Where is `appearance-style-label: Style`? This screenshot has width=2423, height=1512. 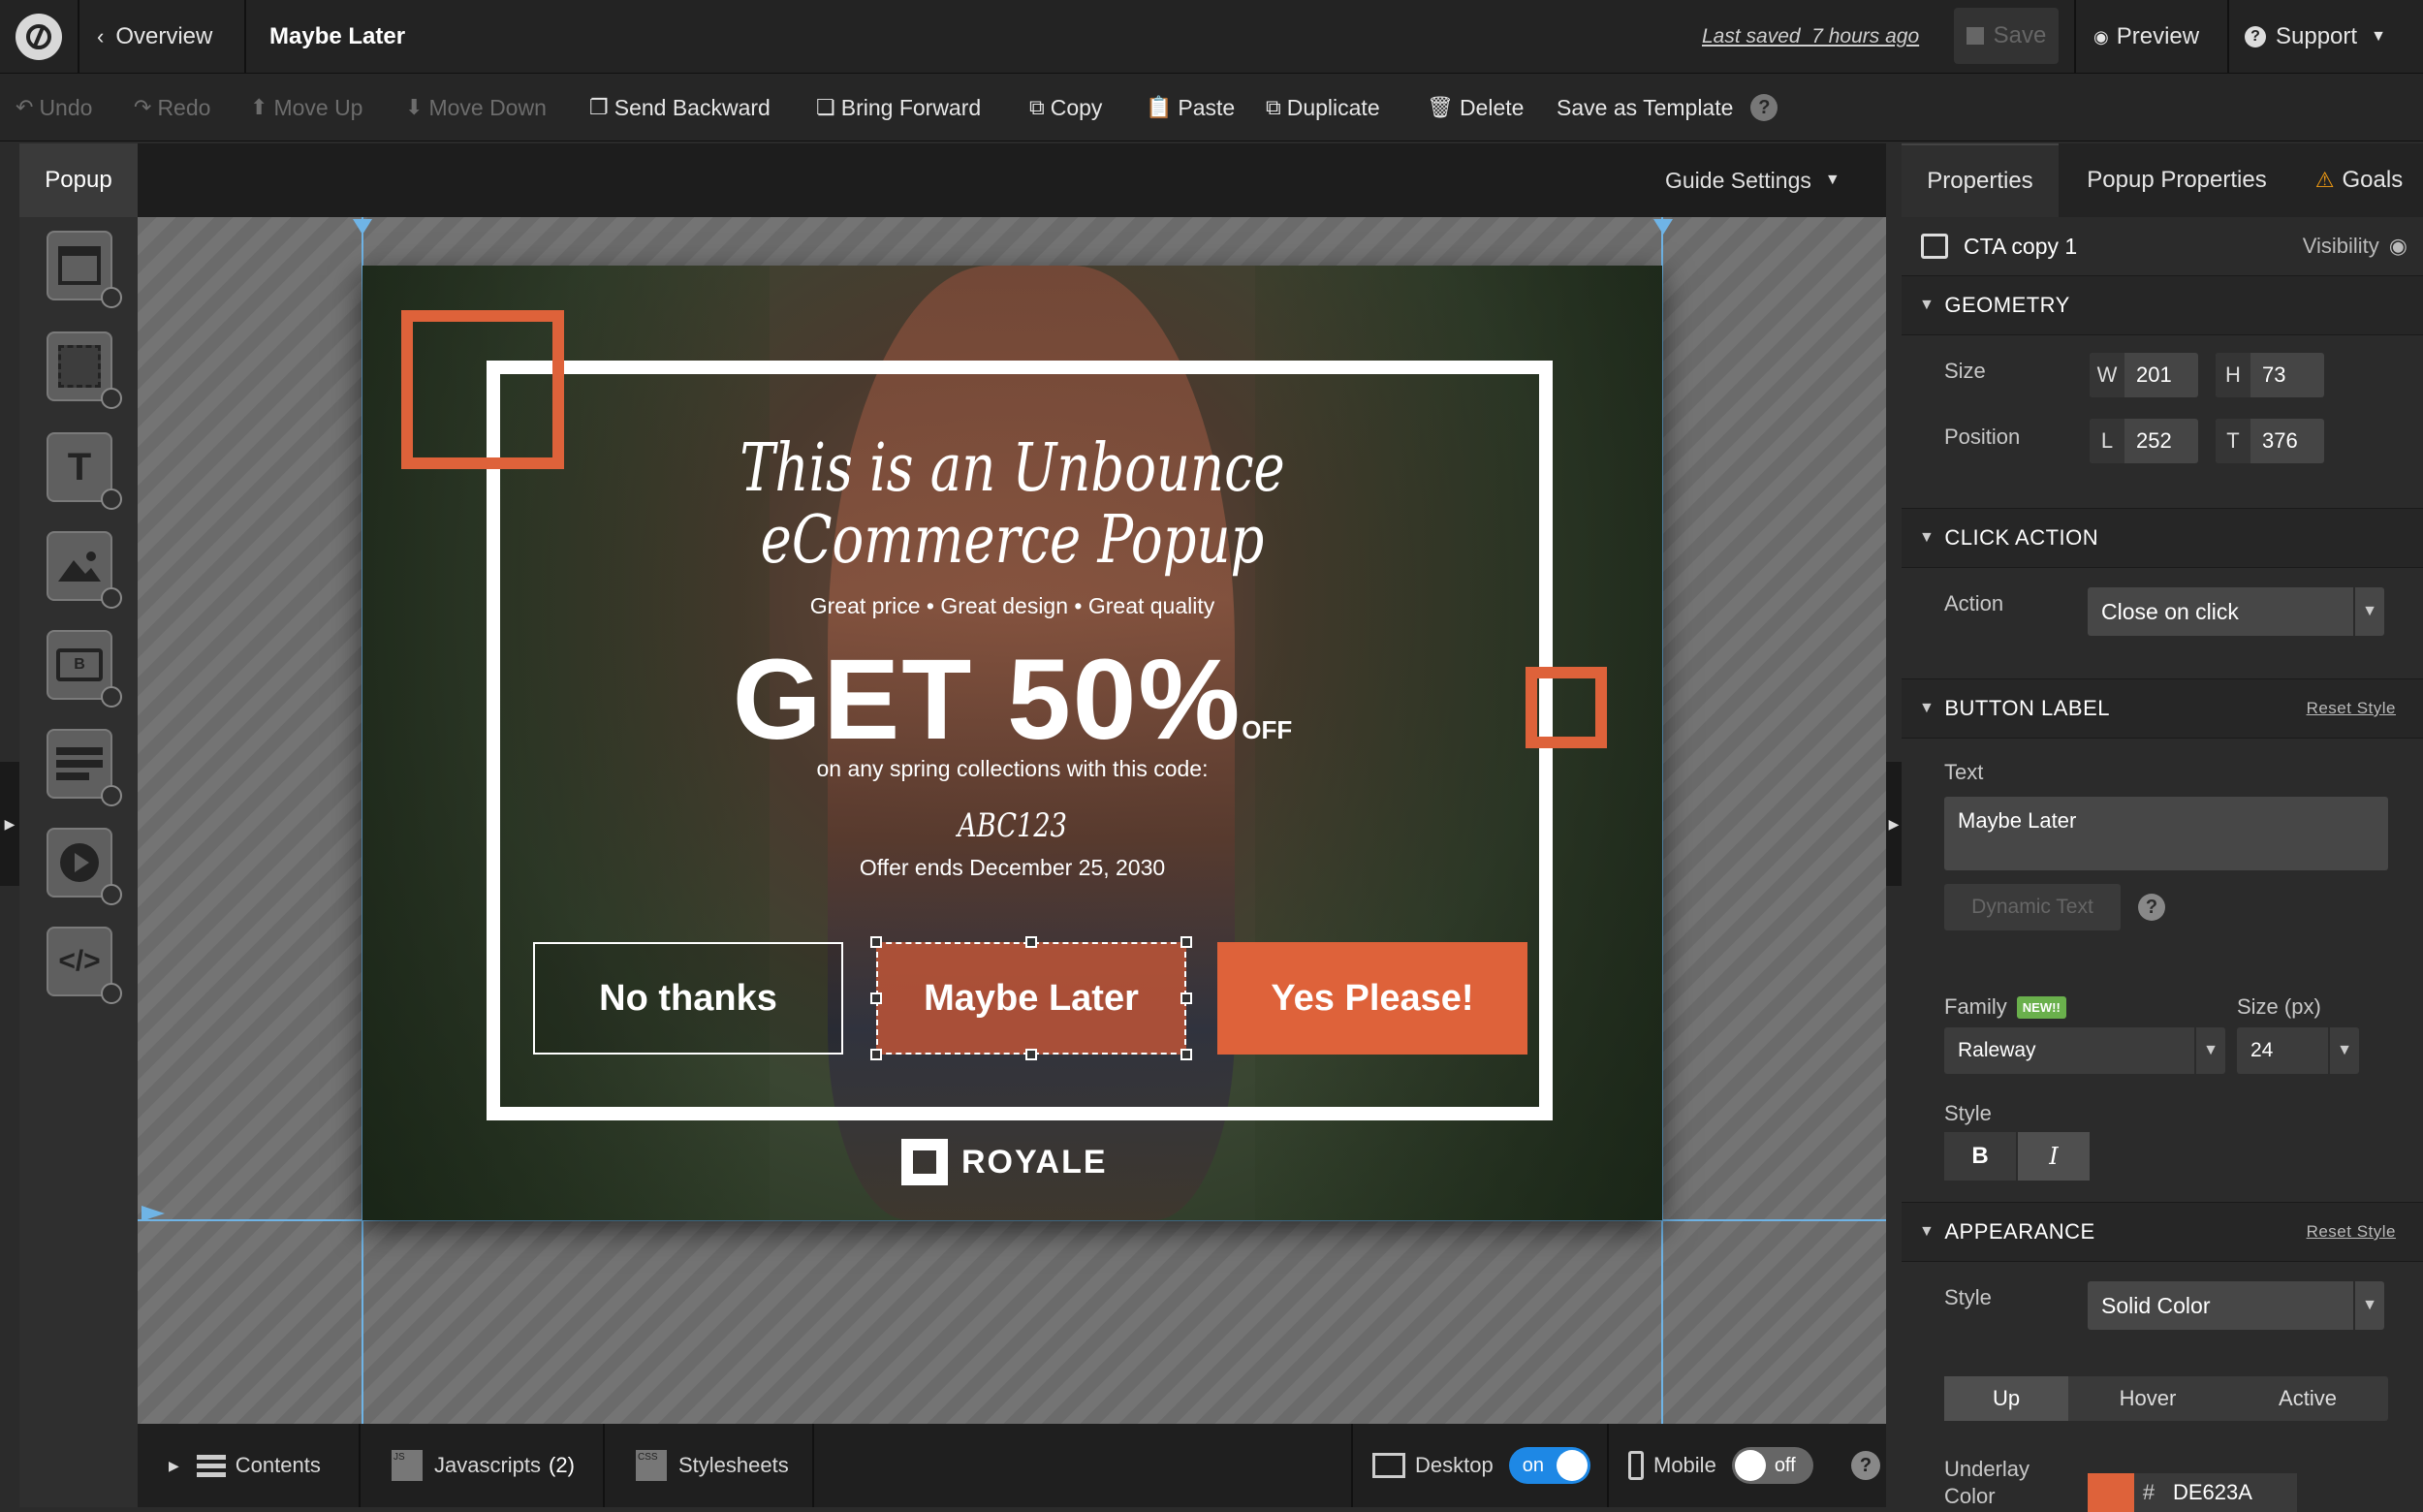 appearance-style-label: Style is located at coordinates (1968, 1297).